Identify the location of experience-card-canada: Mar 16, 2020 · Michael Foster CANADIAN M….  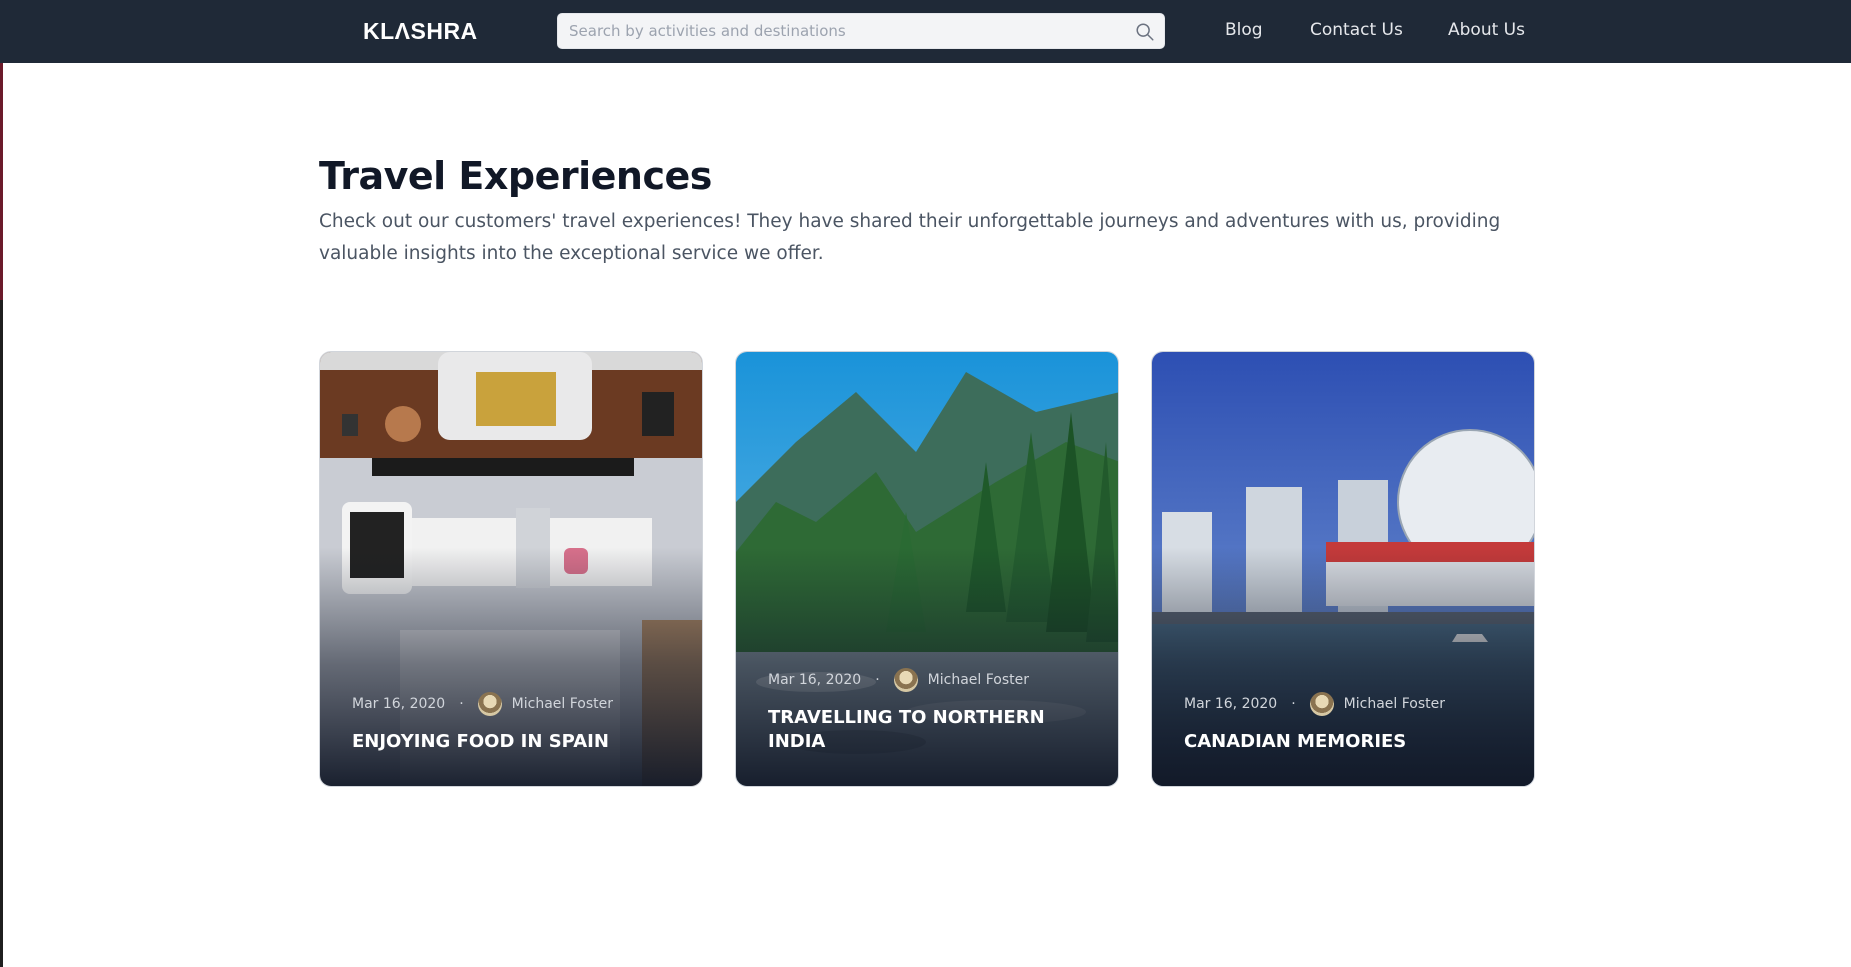
(1343, 569).